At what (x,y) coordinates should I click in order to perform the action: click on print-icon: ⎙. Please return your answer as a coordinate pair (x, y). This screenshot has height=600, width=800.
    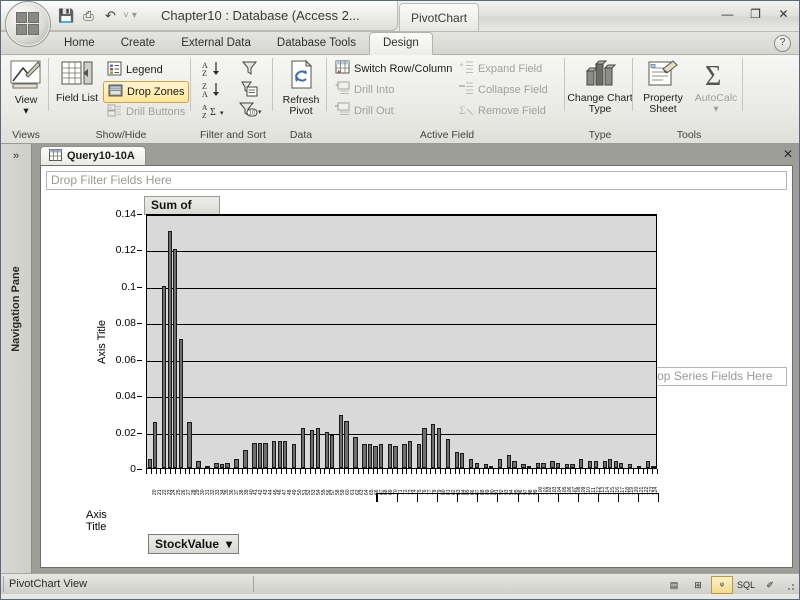
    Looking at the image, I should click on (88, 15).